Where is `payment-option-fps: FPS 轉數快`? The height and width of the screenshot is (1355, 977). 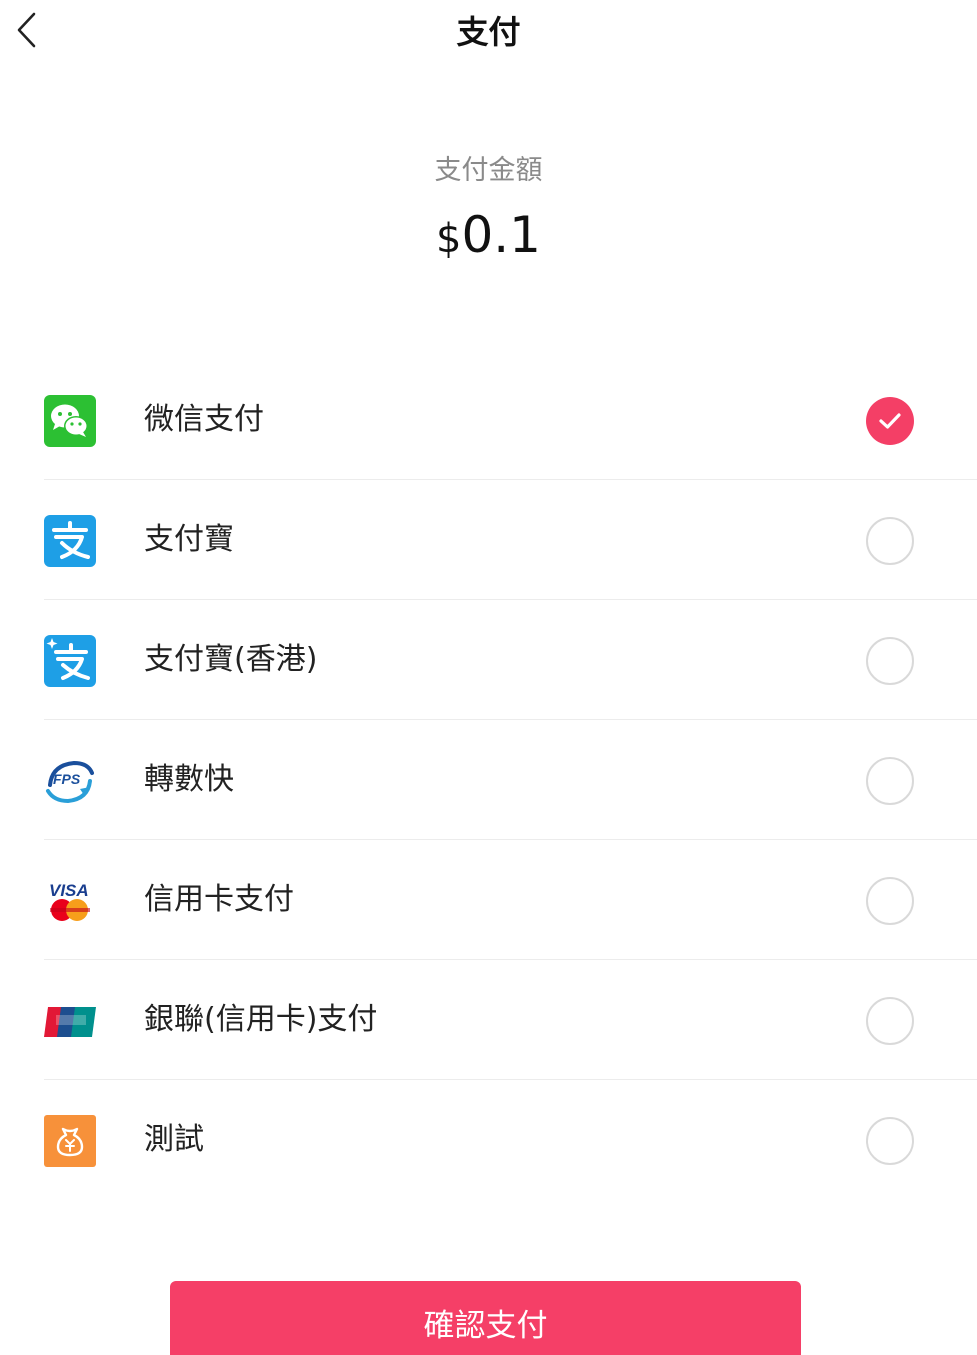 payment-option-fps: FPS 轉數快 is located at coordinates (488, 780).